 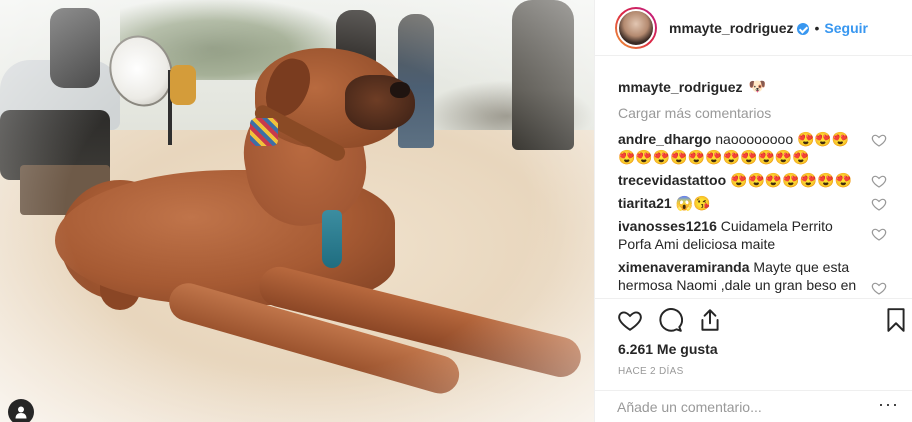 What do you see at coordinates (896, 320) in the screenshot?
I see `bookmark-icon` at bounding box center [896, 320].